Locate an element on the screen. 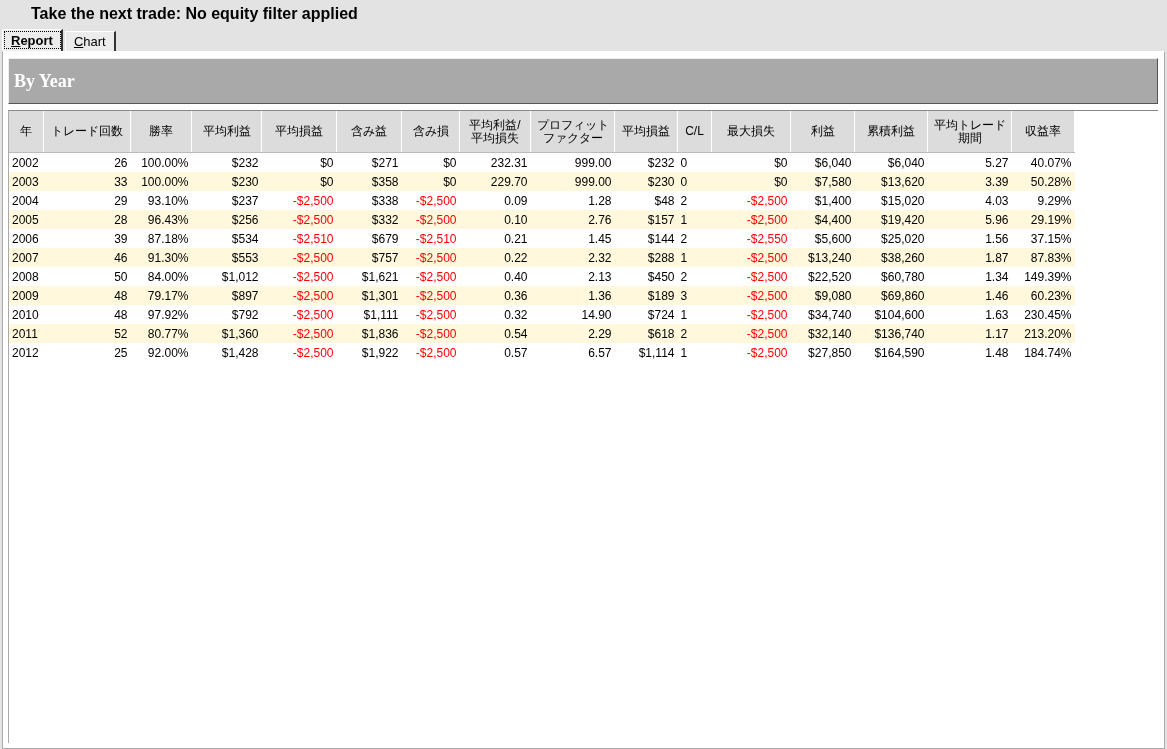  table-cell: 1.63 is located at coordinates (969, 314).